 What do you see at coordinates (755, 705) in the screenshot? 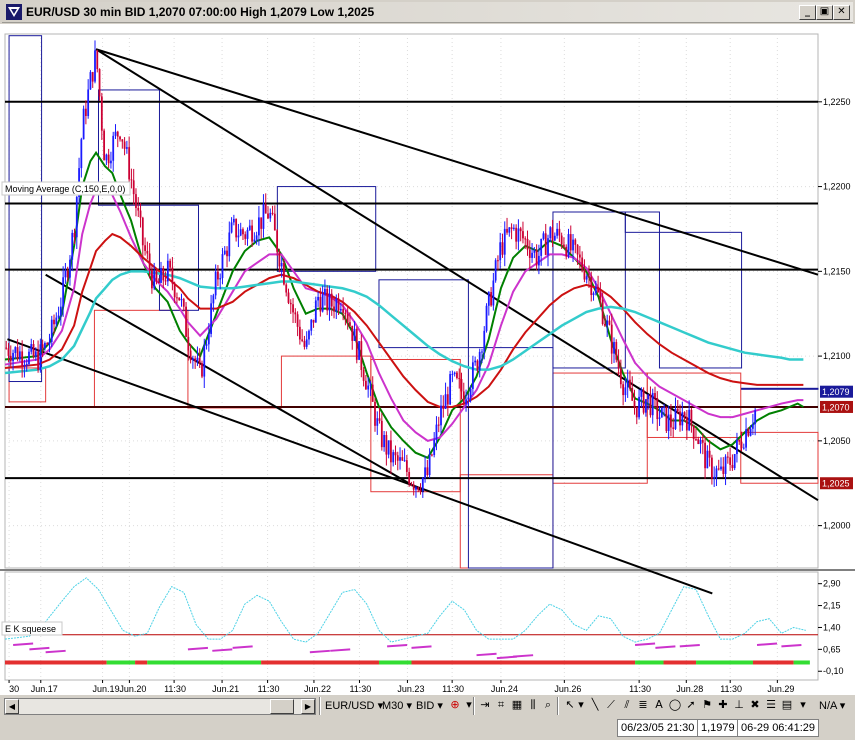
I see `delete-tool-icon: ✖` at bounding box center [755, 705].